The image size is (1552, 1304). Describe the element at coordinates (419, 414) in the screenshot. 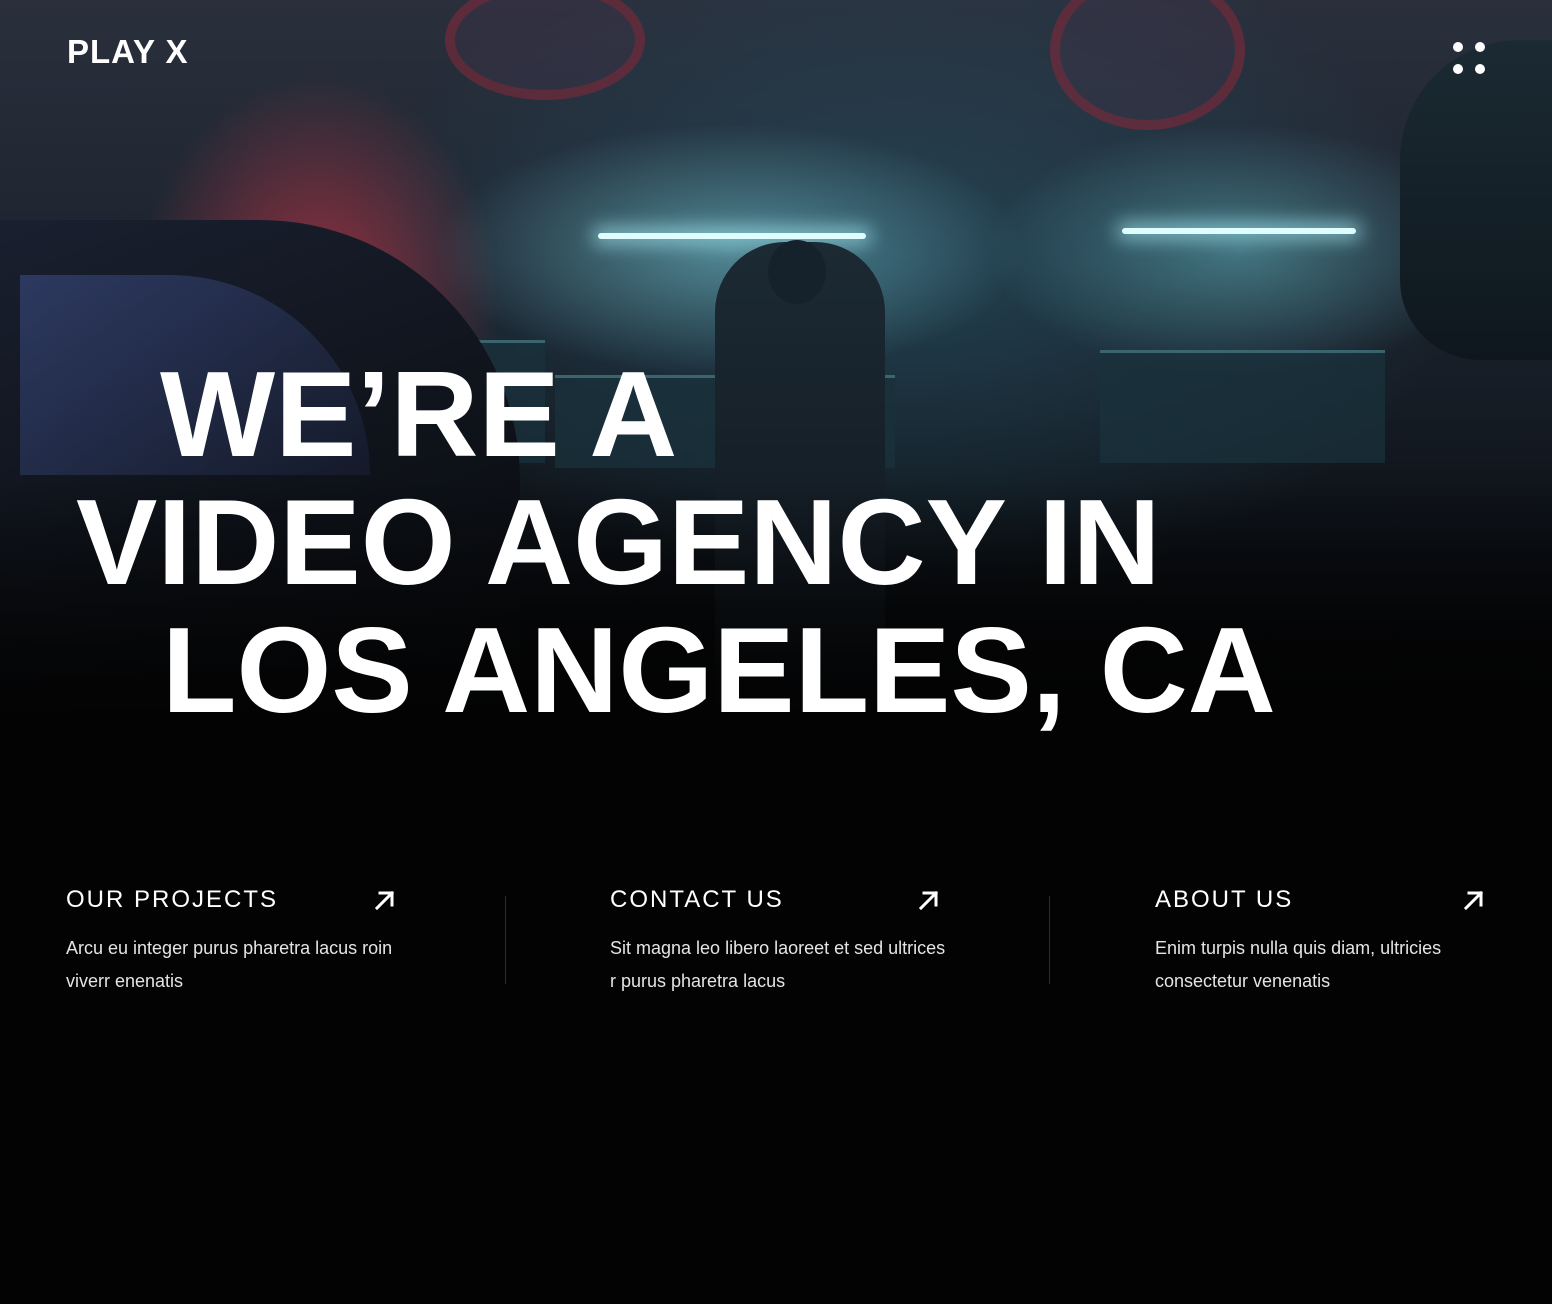

I see `headline-line-1: WE’RE A` at that location.